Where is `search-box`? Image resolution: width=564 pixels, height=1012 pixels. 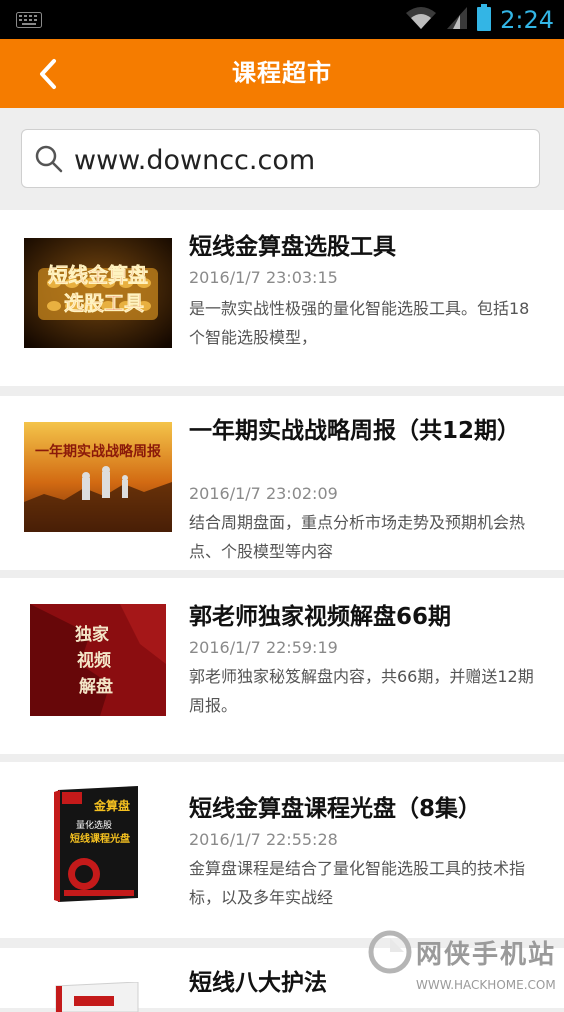 search-box is located at coordinates (280, 158).